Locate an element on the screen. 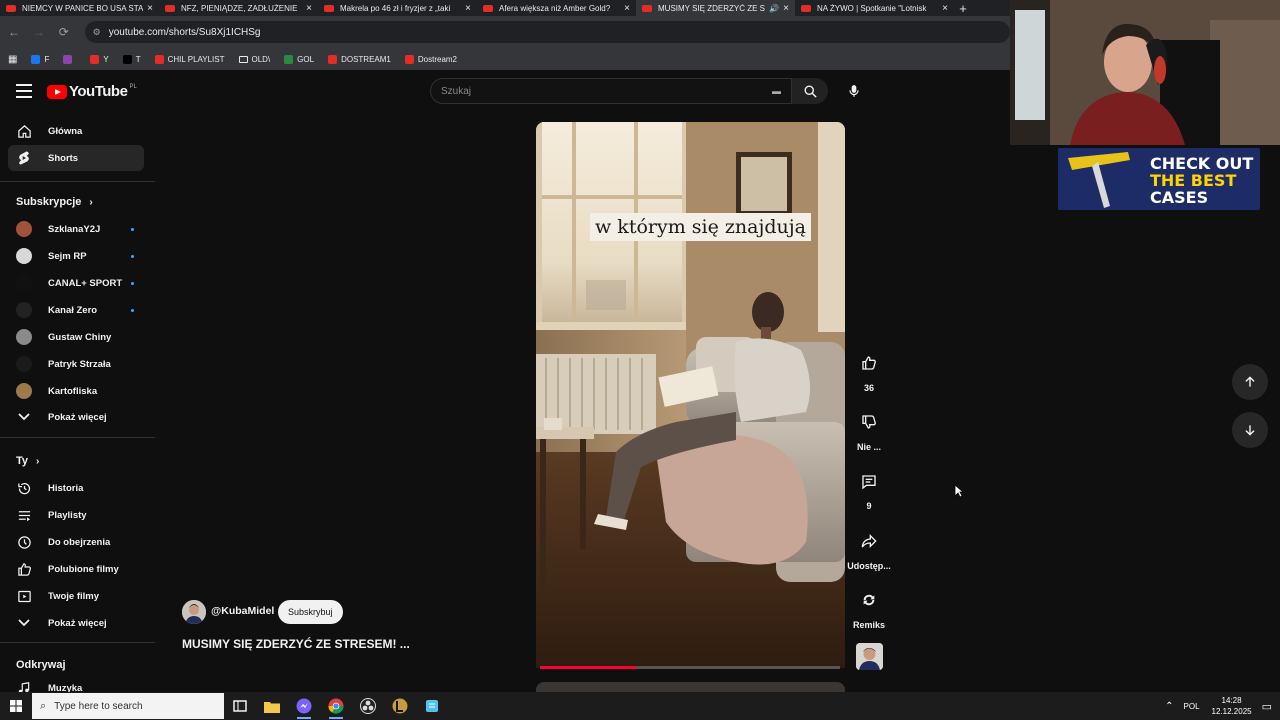 This screenshot has height=720, width=1280. apps-grid-icon: ▦ is located at coordinates (12, 59).